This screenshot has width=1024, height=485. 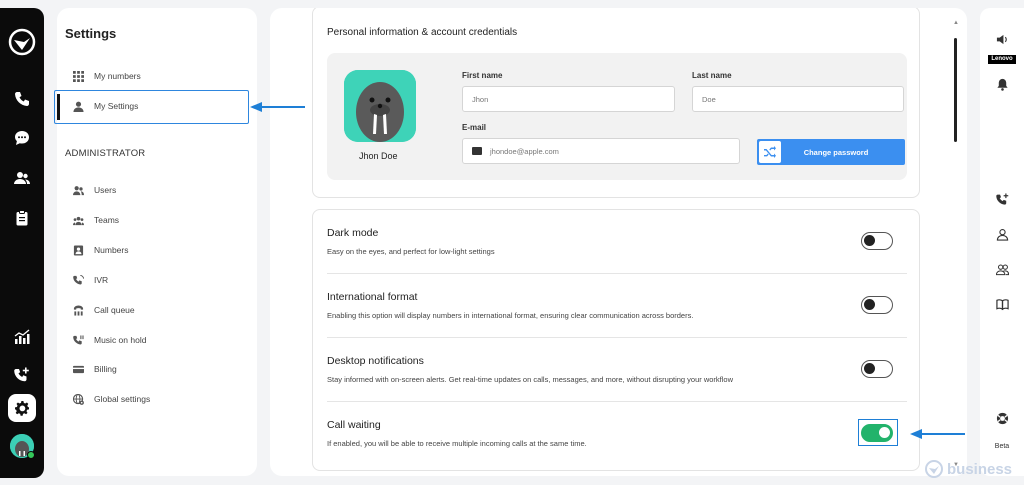 What do you see at coordinates (22, 243) in the screenshot?
I see `left-rail` at bounding box center [22, 243].